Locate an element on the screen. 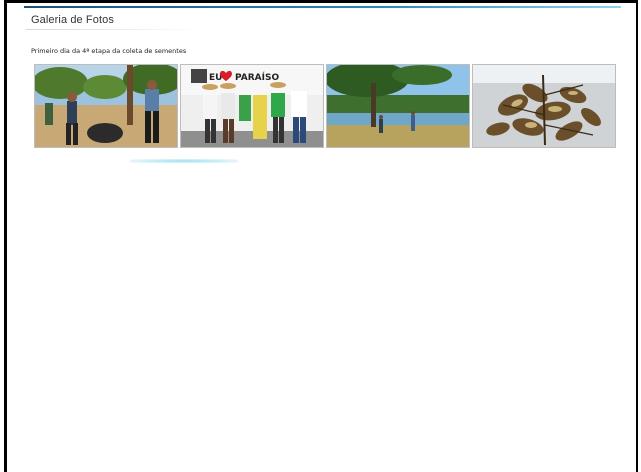  photo-lake-tree-icon is located at coordinates (398, 106).